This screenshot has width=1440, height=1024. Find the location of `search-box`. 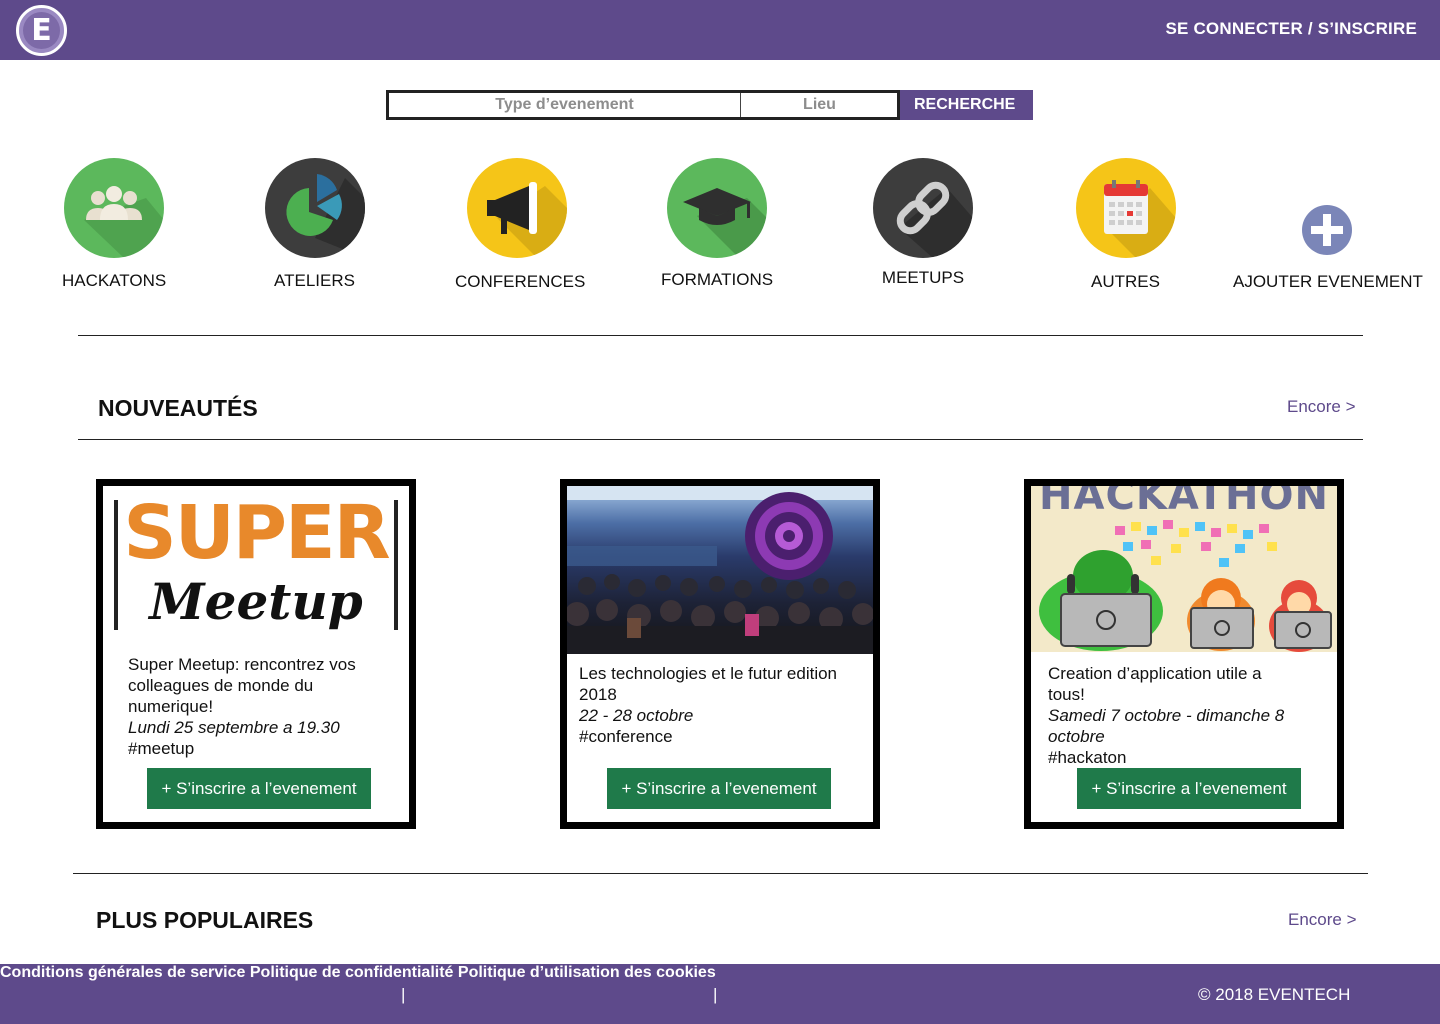

search-box is located at coordinates (643, 105).